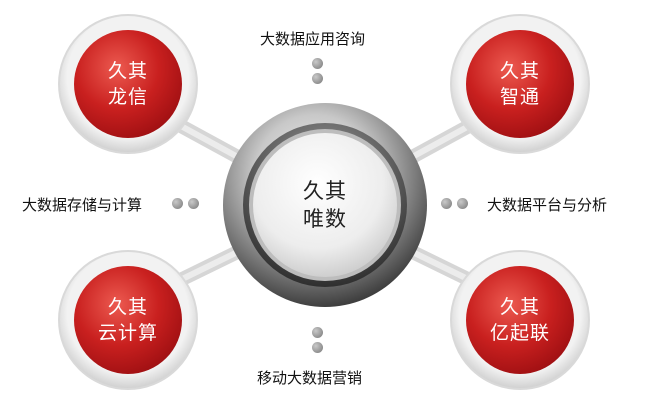 The height and width of the screenshot is (411, 650). I want to click on node-bottom-left-circle, so click(128, 320).